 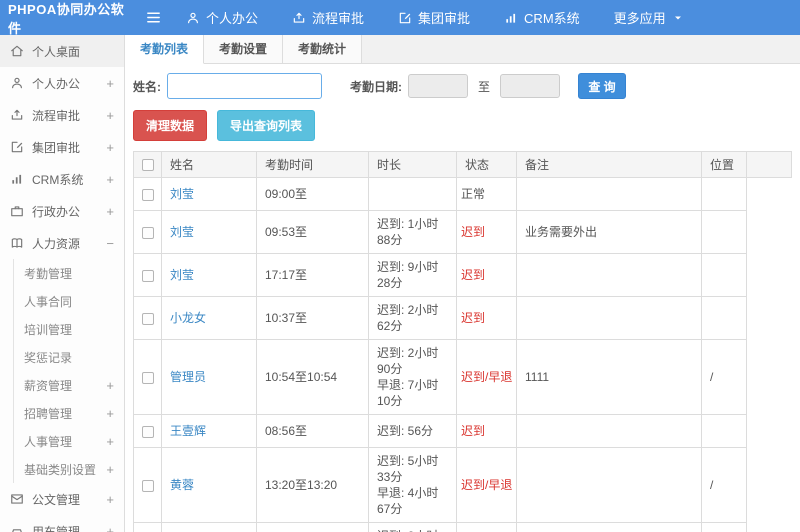 I want to click on date-to-input, so click(x=530, y=86).